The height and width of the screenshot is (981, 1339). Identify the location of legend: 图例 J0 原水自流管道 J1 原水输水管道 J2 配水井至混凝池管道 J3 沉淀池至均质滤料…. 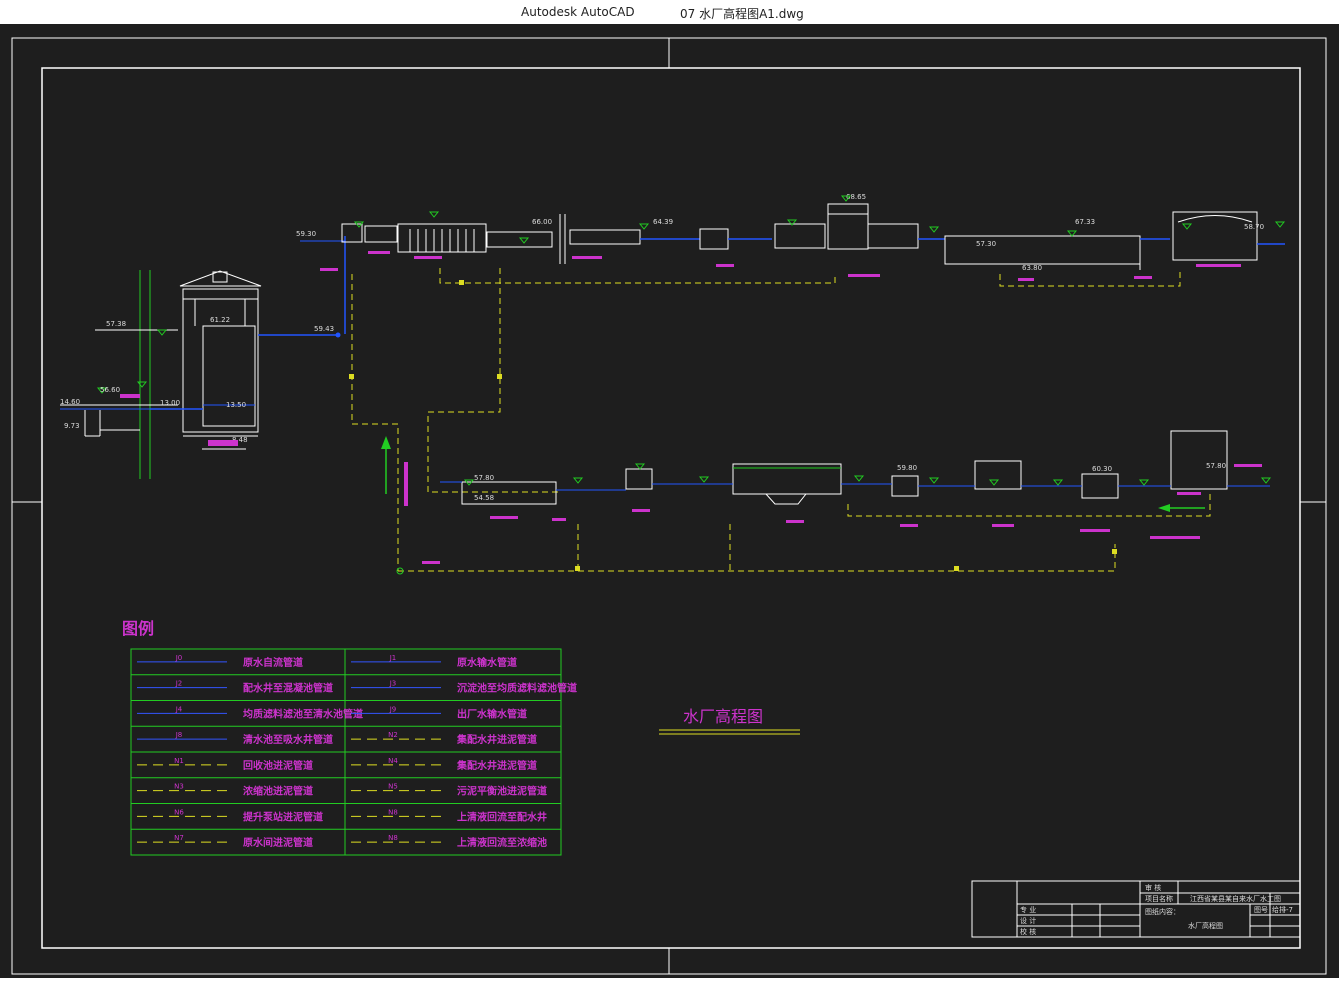
(349, 737).